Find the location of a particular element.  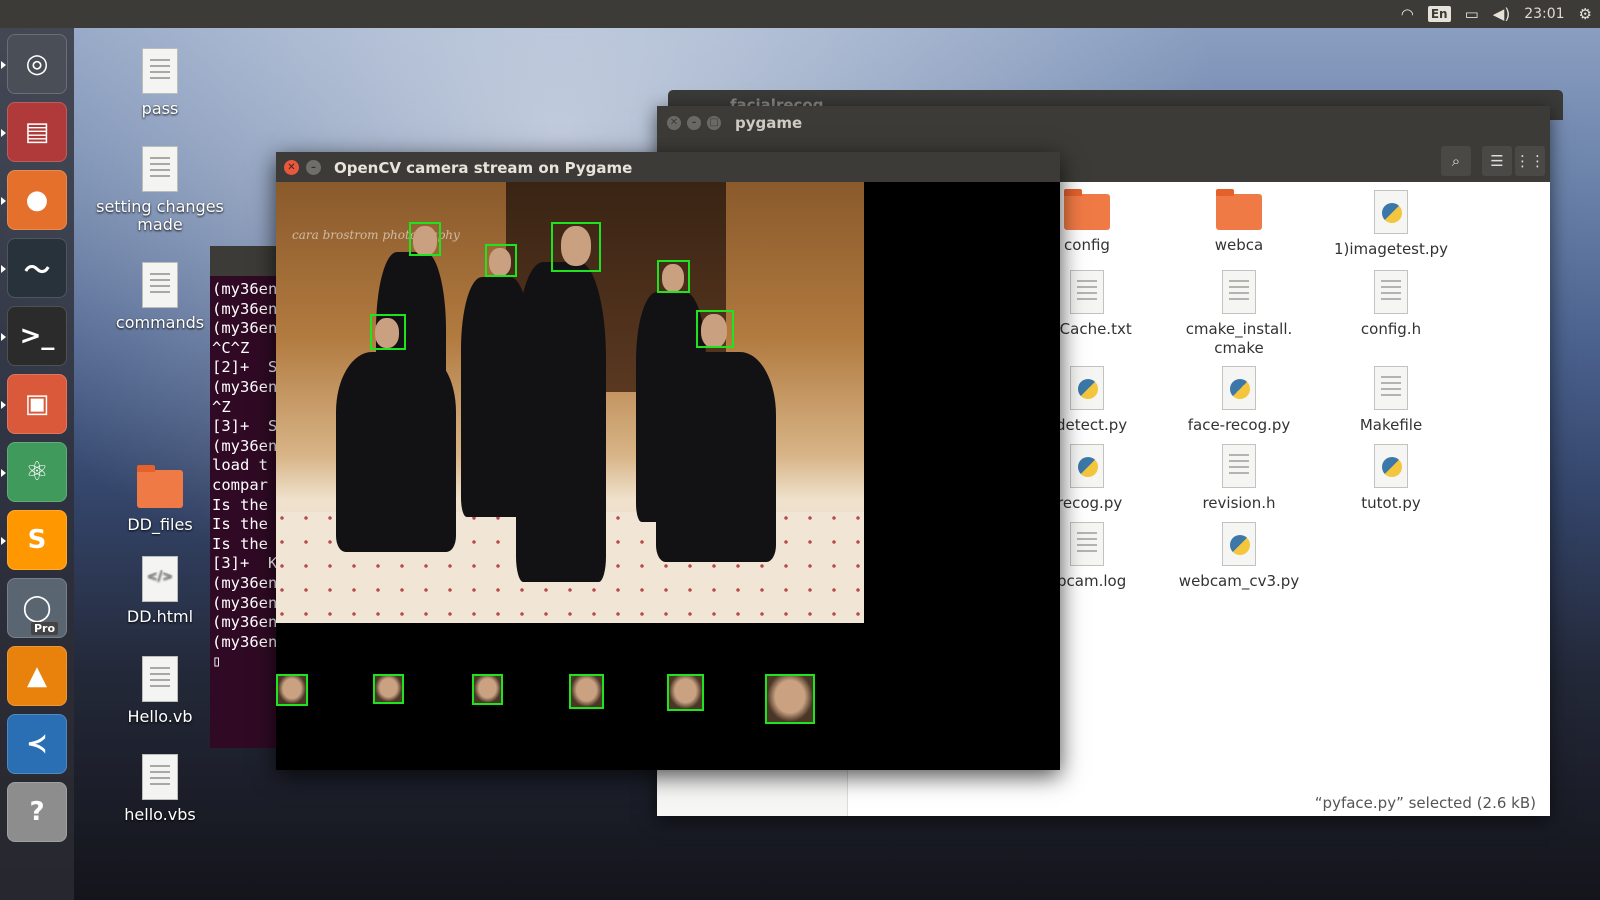

file-item: webcam_cv3.py is located at coordinates (1239, 554).